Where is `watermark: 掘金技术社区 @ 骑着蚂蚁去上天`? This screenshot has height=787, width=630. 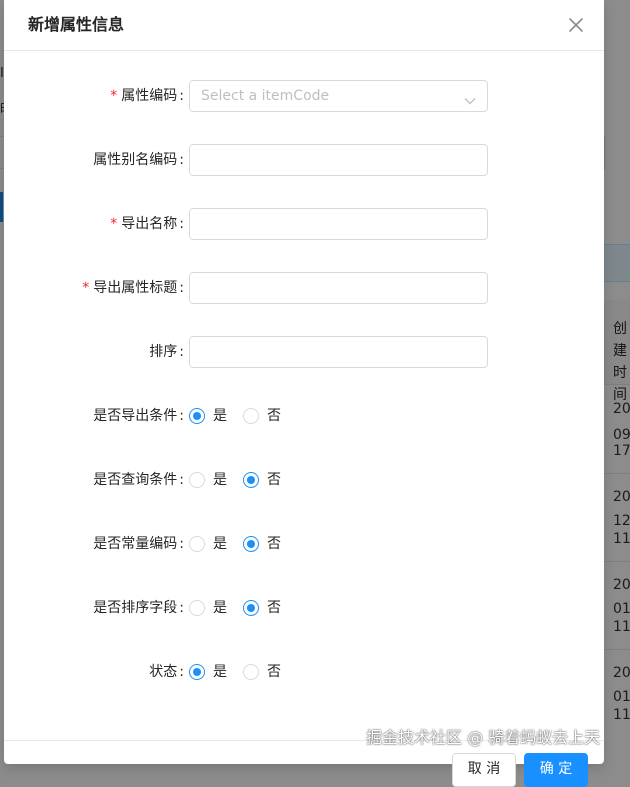
watermark: 掘金技术社区 @ 骑着蚂蚁去上天 is located at coordinates (483, 737).